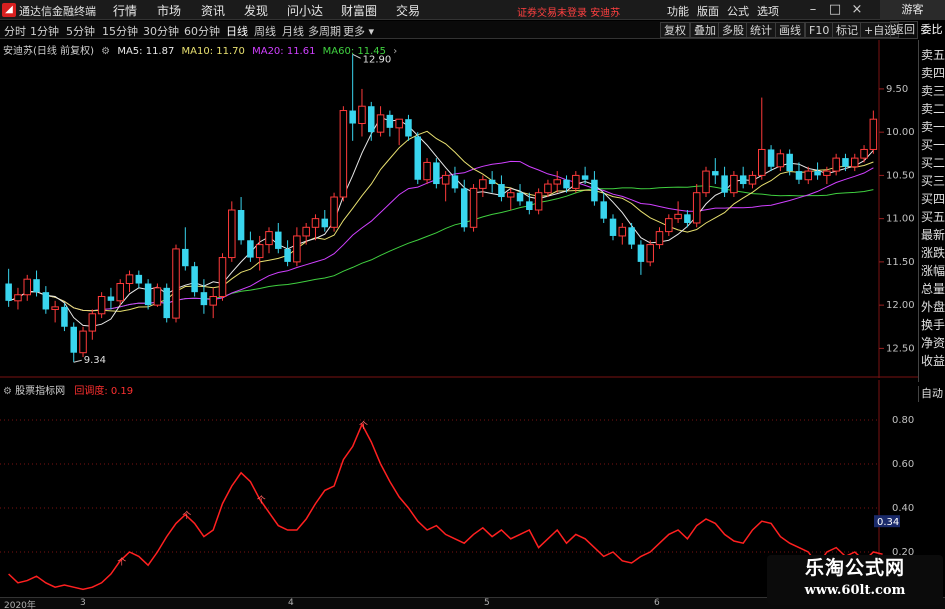 This screenshot has height=609, width=945. I want to click on bid-ratio-label: 委比, so click(931, 30).